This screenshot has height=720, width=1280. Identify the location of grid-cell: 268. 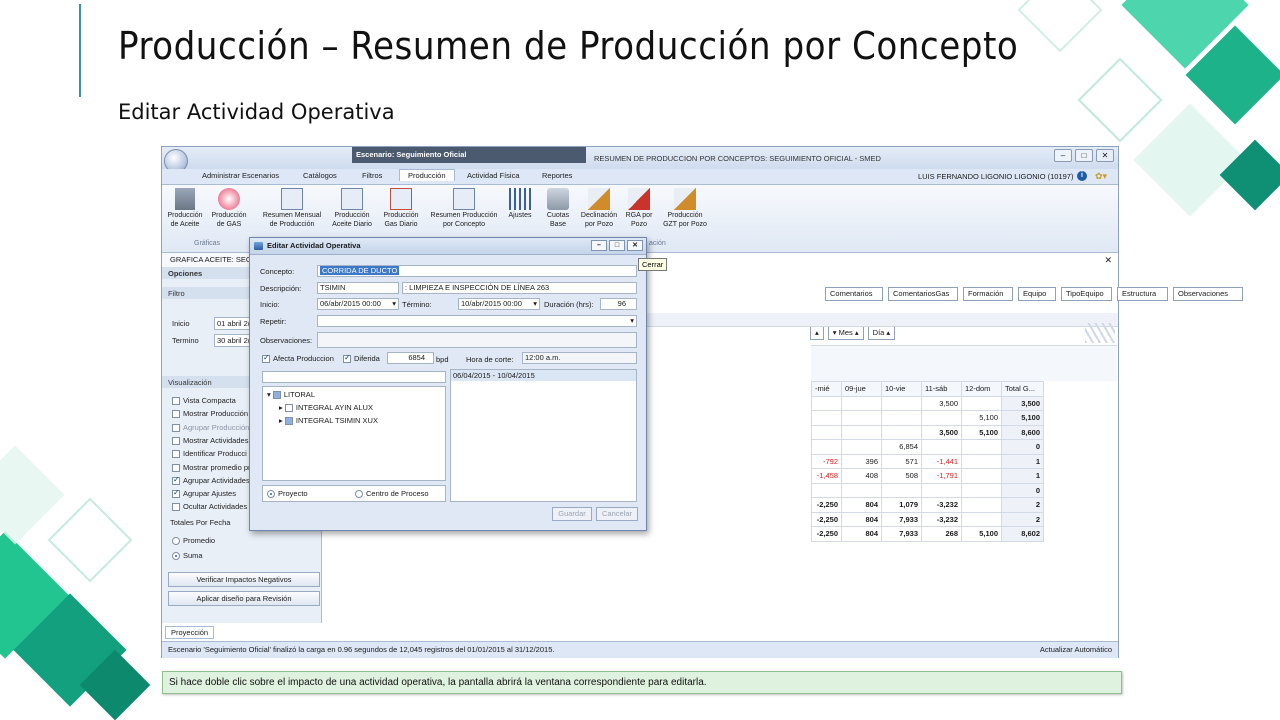
(941, 534).